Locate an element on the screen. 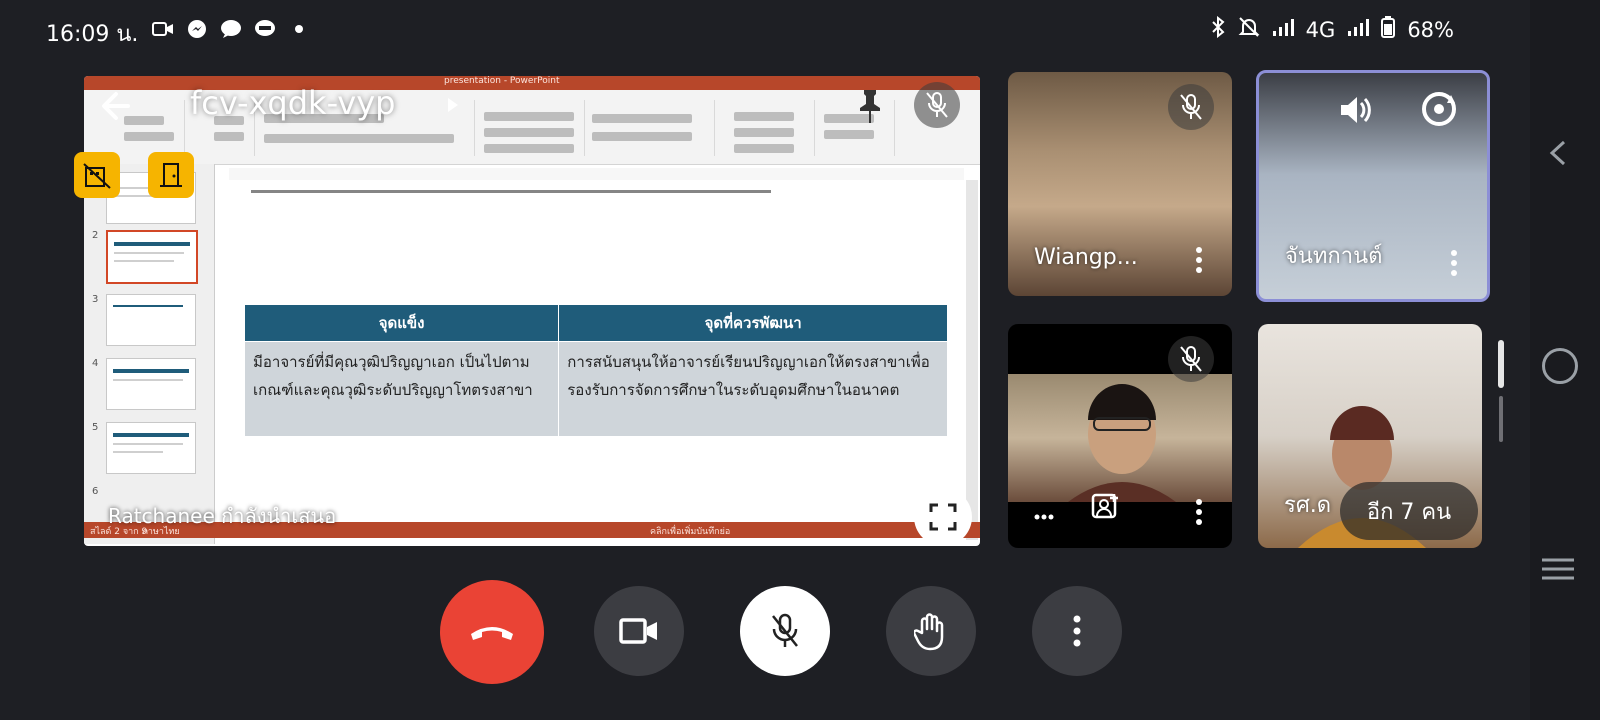 Image resolution: width=1600 pixels, height=720 pixels. slide-title-partial is located at coordinates (511, 184).